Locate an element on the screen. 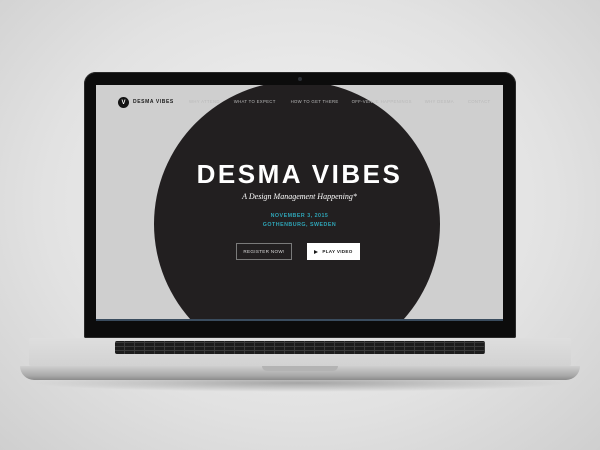 This screenshot has width=600, height=450. hero-tagline: A Design Management Happening* is located at coordinates (299, 196).